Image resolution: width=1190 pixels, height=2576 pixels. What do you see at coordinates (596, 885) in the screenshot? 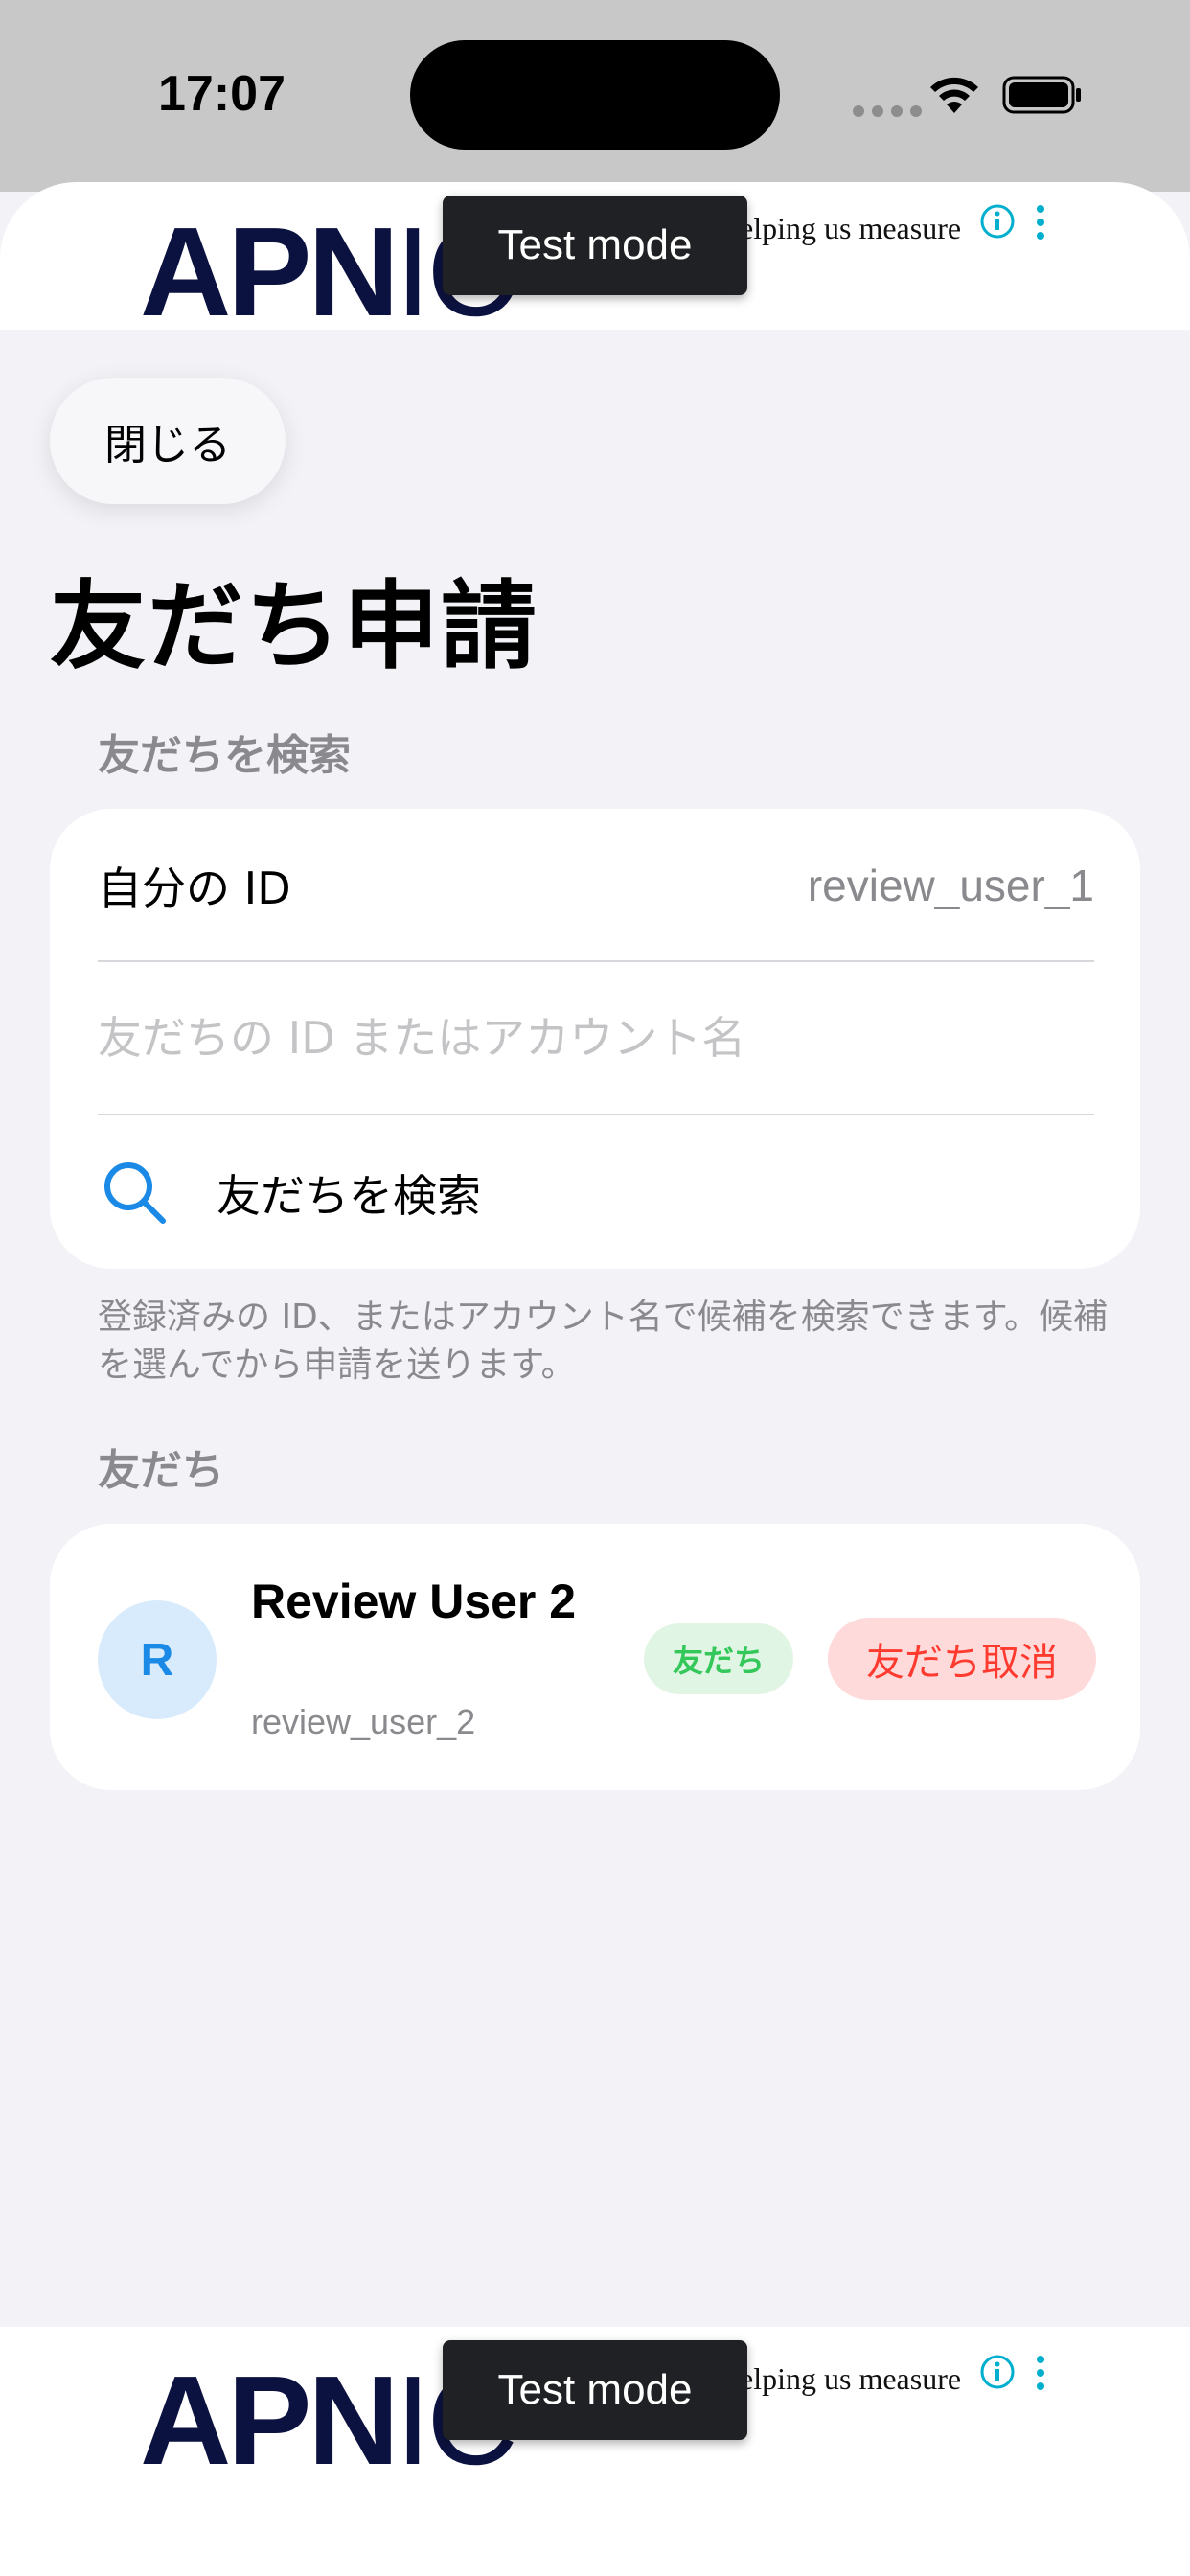
I see `my-id-row: 自分の ID review_user_1` at bounding box center [596, 885].